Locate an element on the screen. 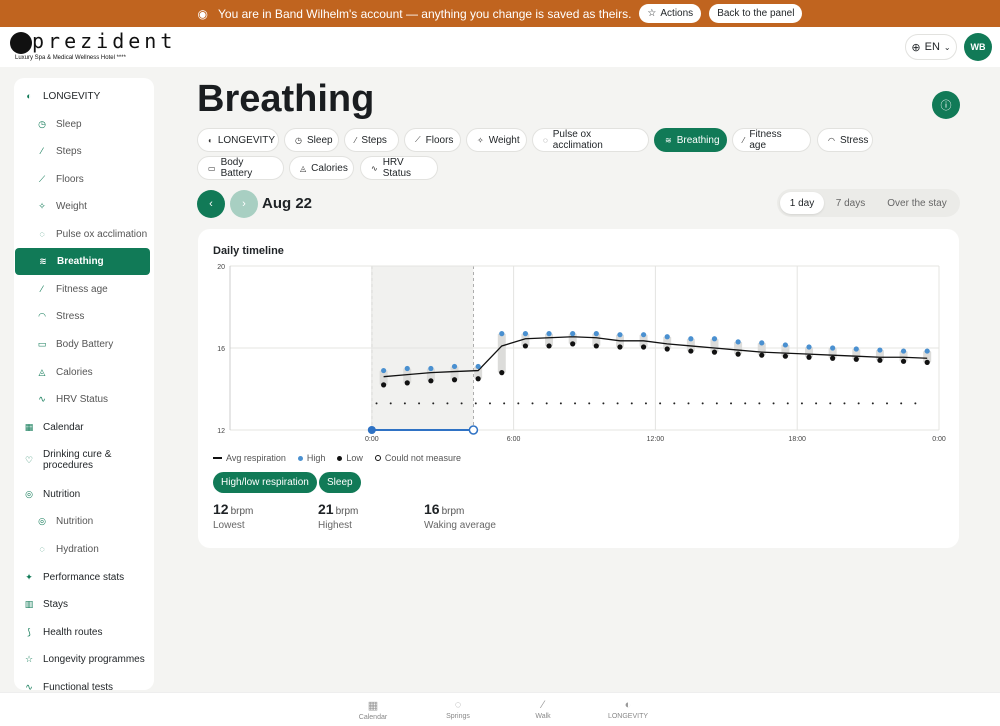 The width and height of the screenshot is (1000, 726). sidebar-item-label: Sleep is located at coordinates (69, 124).